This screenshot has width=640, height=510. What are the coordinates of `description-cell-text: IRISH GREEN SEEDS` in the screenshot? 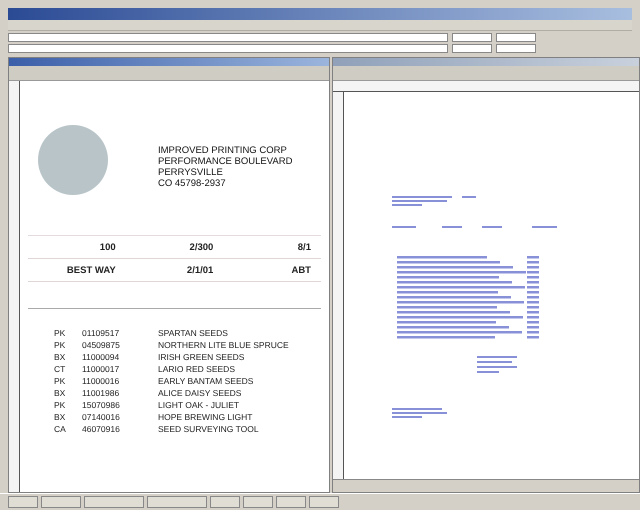 It's located at (202, 357).